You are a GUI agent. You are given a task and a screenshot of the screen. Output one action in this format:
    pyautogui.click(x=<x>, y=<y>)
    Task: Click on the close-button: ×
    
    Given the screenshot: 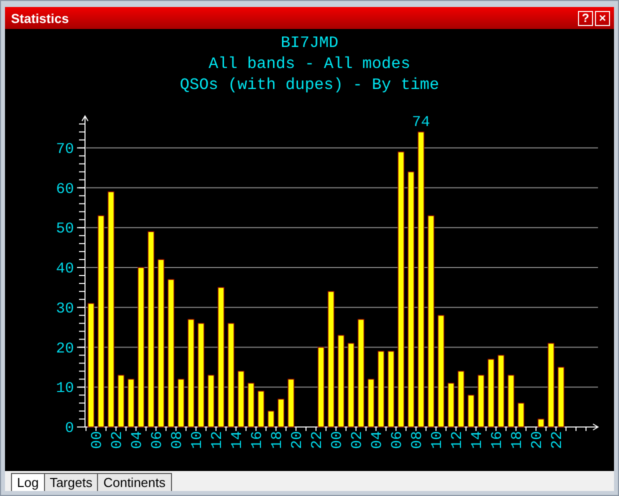 What is the action you would take?
    pyautogui.click(x=602, y=18)
    